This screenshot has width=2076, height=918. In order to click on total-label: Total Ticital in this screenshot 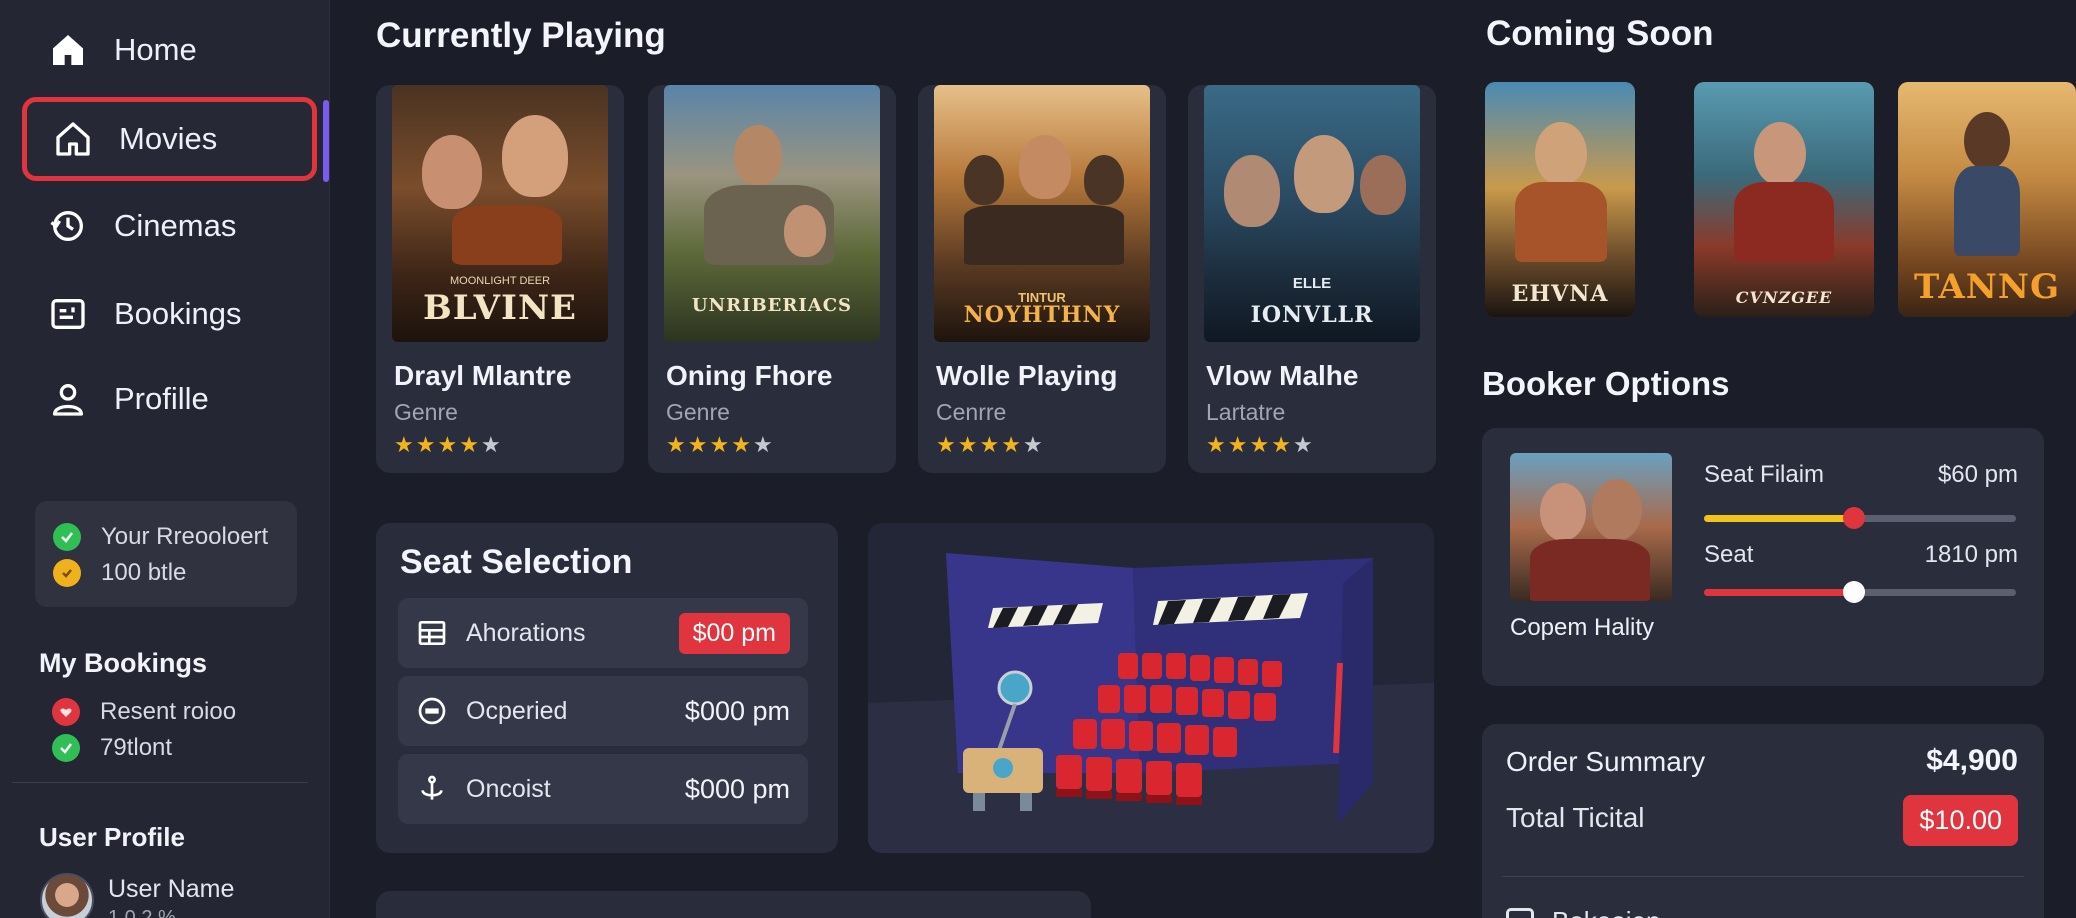, I will do `click(1575, 817)`.